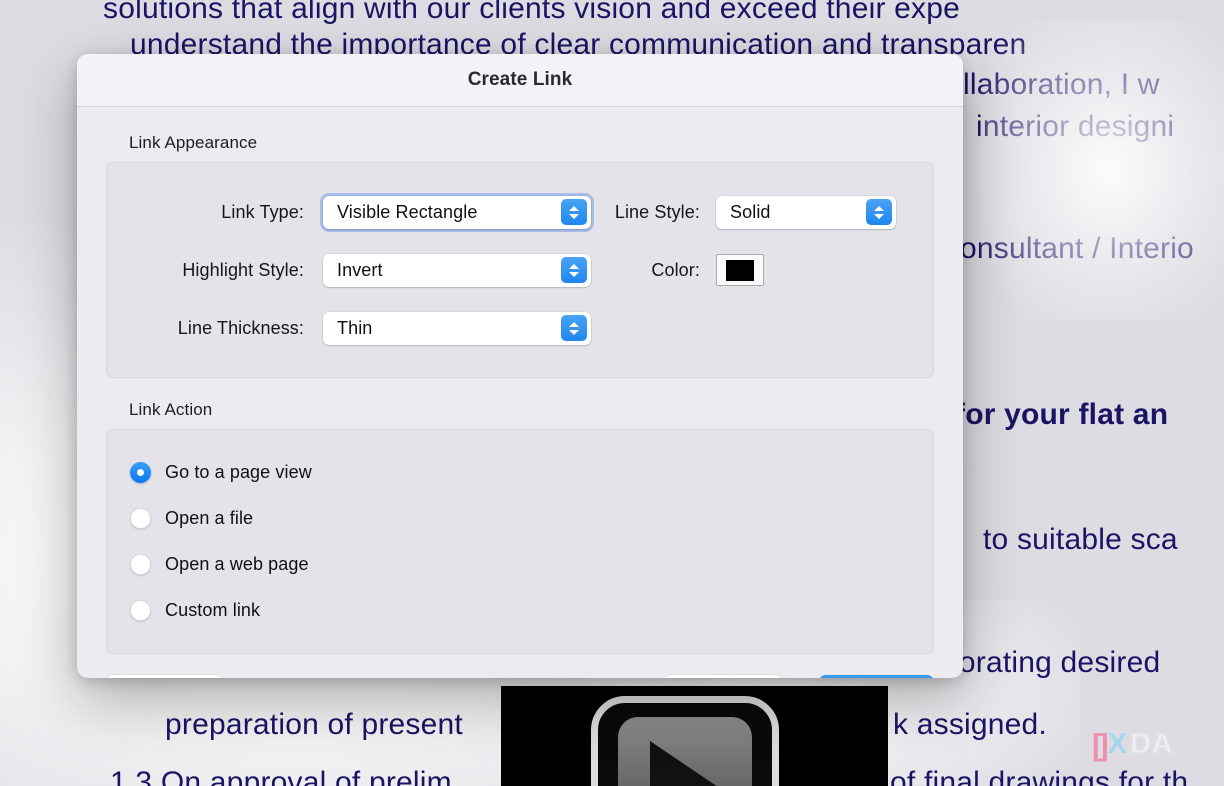  What do you see at coordinates (1117, 744) in the screenshot?
I see `xda-x-letter: X` at bounding box center [1117, 744].